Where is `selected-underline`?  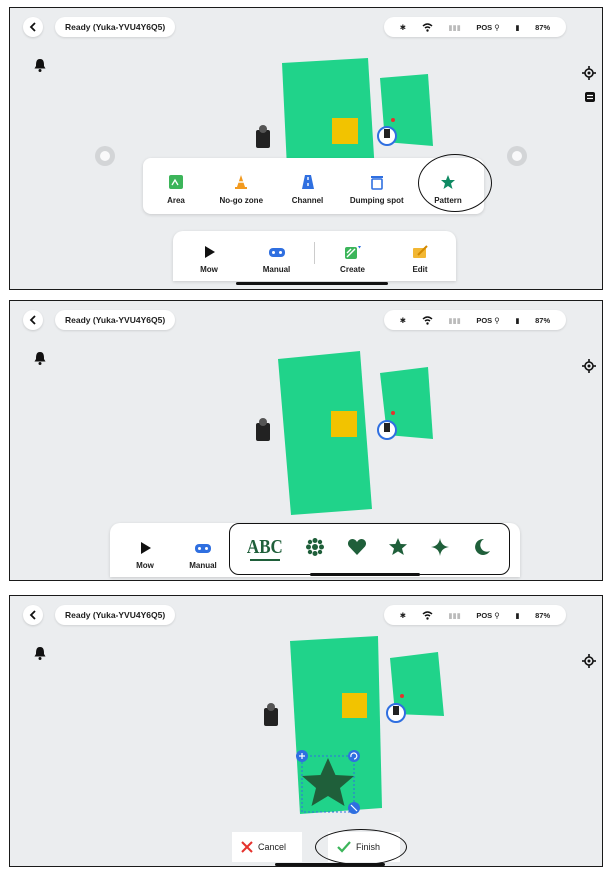
selected-underline is located at coordinates (264, 560).